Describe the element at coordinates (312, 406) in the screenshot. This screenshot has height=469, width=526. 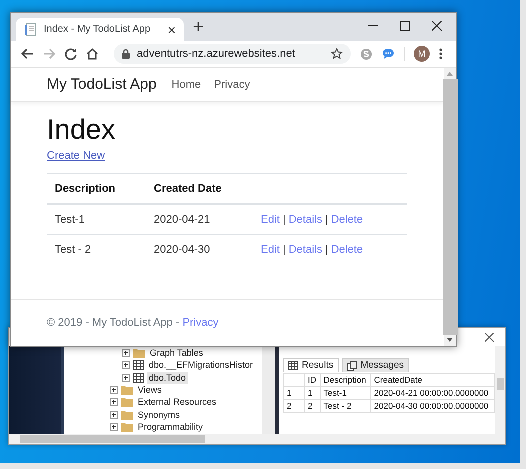
I see `grid-cell: 2` at that location.